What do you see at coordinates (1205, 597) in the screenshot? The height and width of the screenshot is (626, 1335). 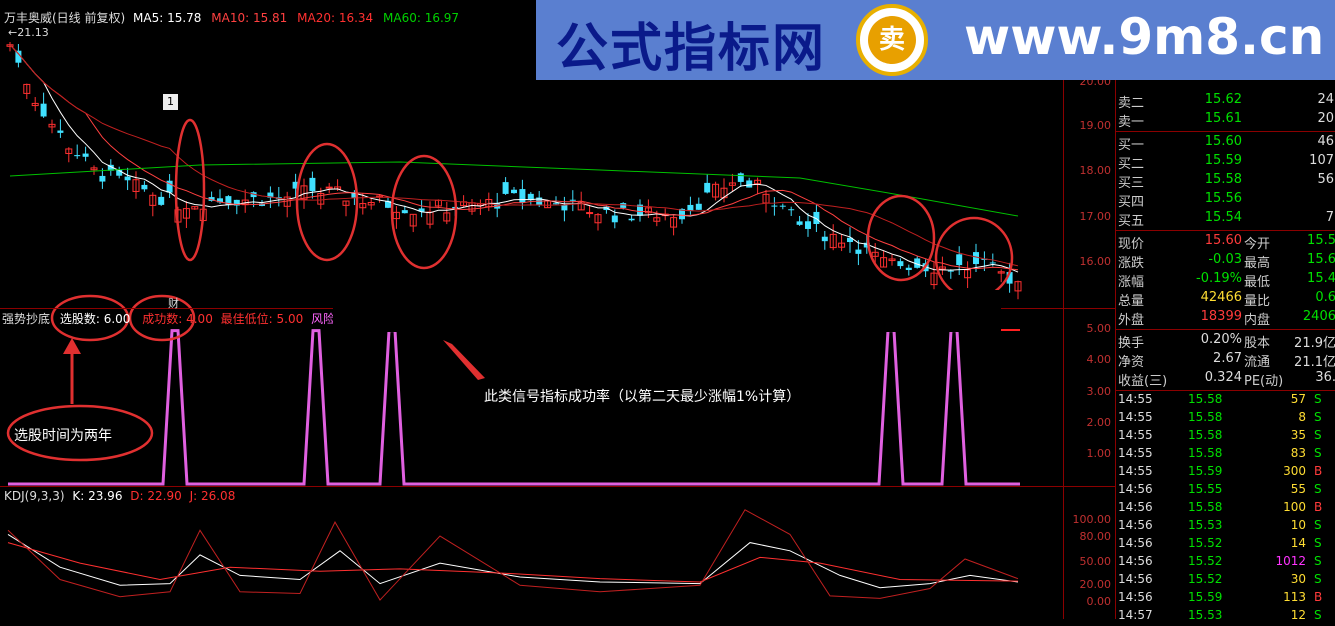 I see `tick-price: 15.59` at bounding box center [1205, 597].